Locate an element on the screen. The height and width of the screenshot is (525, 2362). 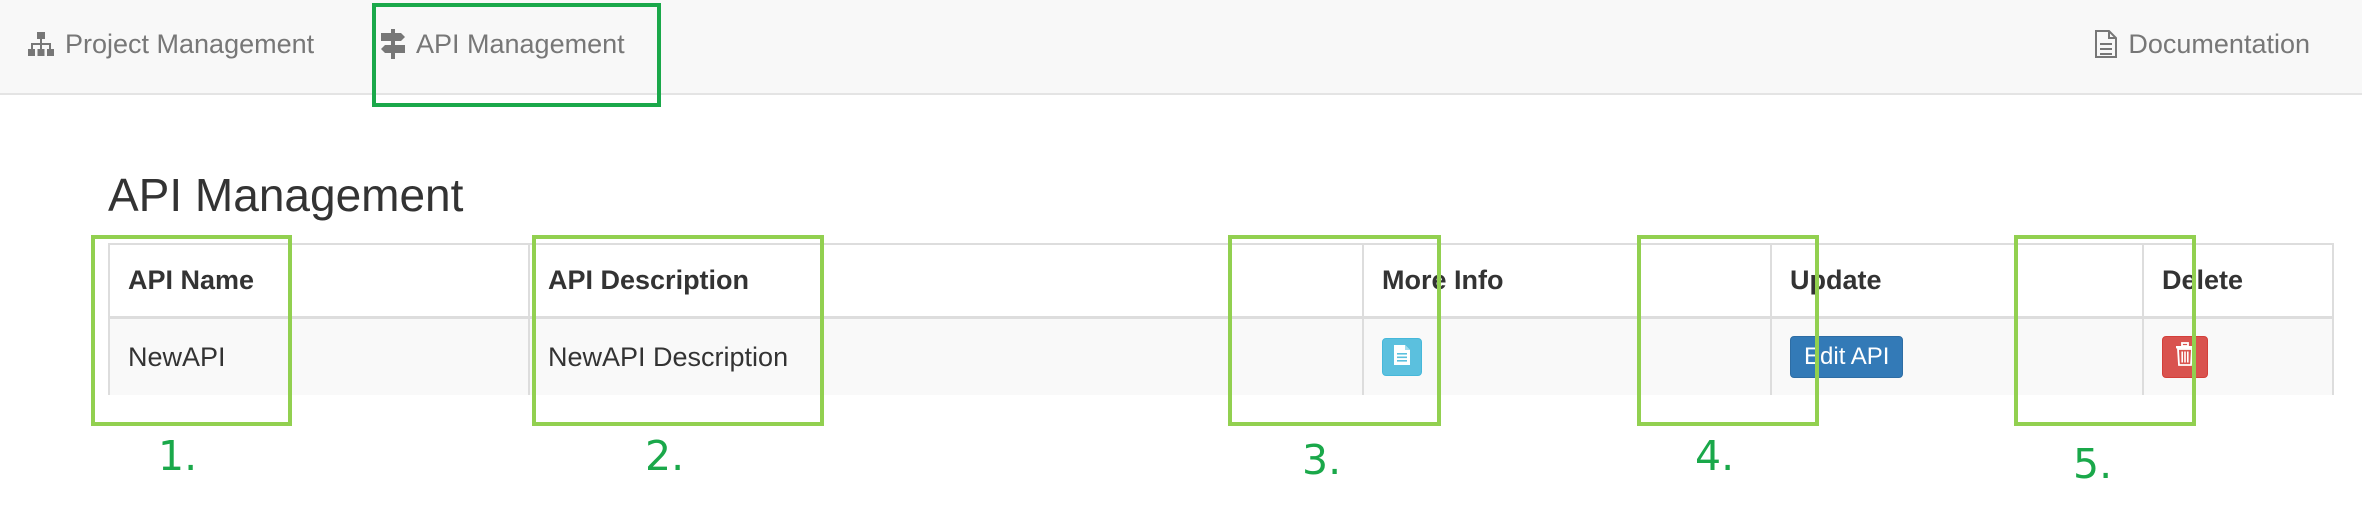
header-api-name: API Name is located at coordinates (191, 280).